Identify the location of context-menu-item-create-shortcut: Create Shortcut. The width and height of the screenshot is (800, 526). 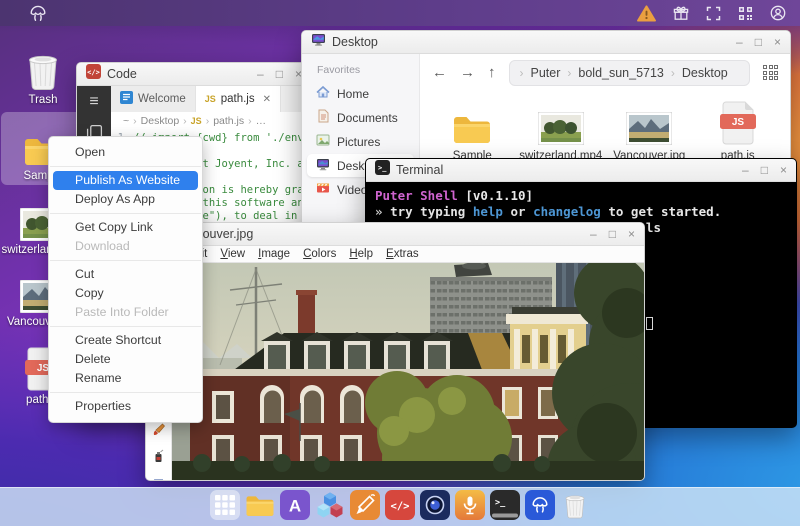
(125, 340).